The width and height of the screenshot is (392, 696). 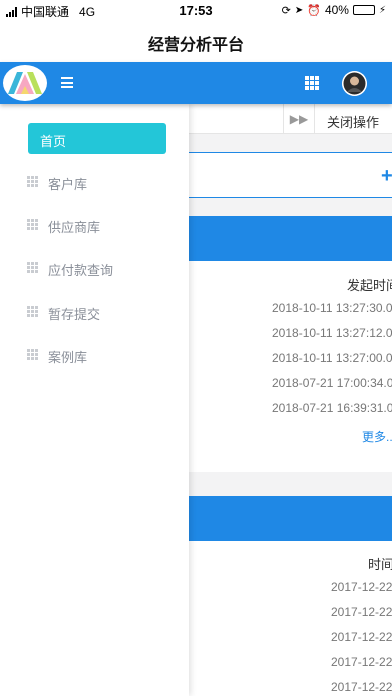 I want to click on tab-forward-button: ▶▶, so click(x=298, y=119).